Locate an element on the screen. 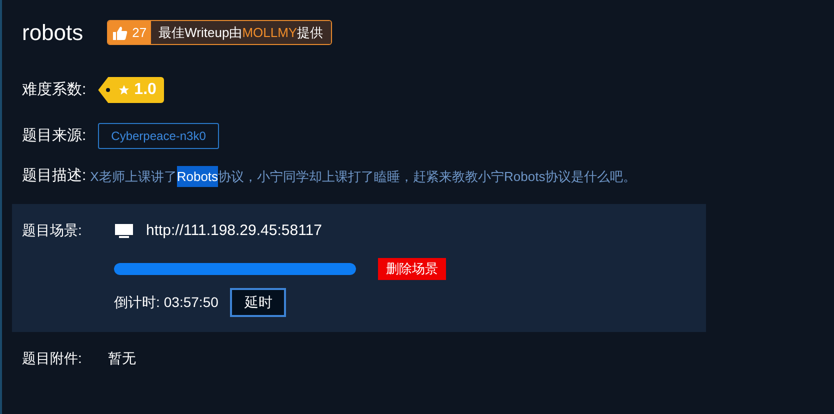 This screenshot has height=414, width=834. extend-button: 延时 is located at coordinates (258, 302).